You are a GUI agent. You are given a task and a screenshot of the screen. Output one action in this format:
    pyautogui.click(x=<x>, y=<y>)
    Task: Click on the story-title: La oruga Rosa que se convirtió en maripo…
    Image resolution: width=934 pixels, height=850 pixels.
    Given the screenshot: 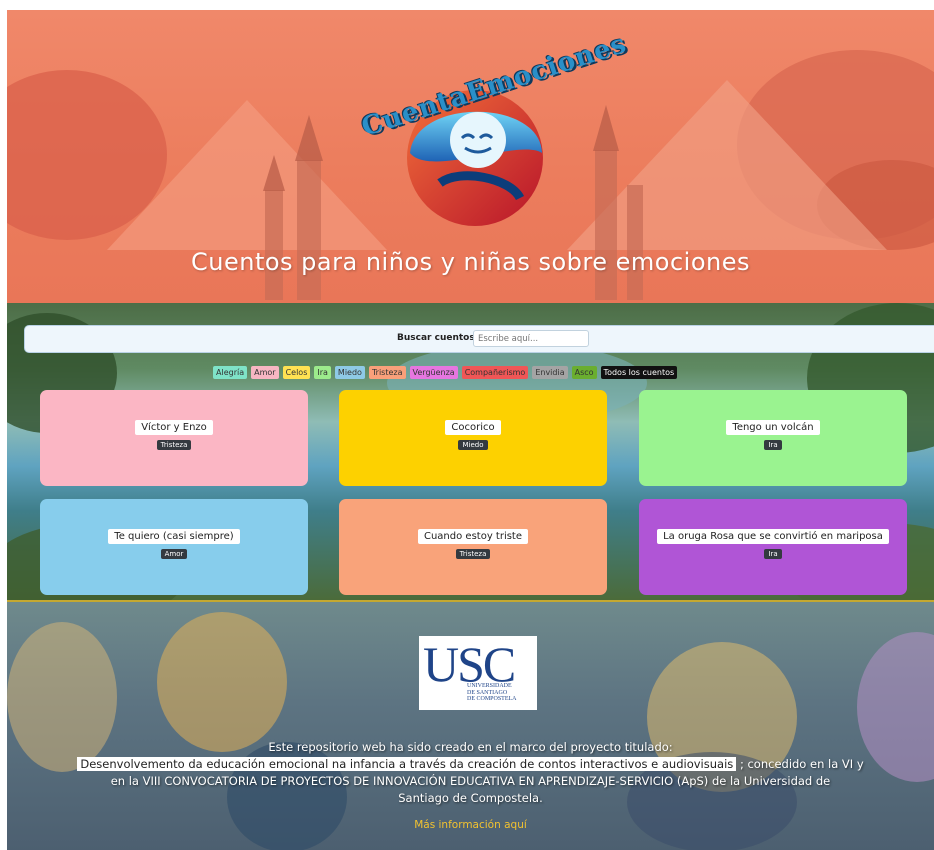 What is the action you would take?
    pyautogui.click(x=773, y=536)
    